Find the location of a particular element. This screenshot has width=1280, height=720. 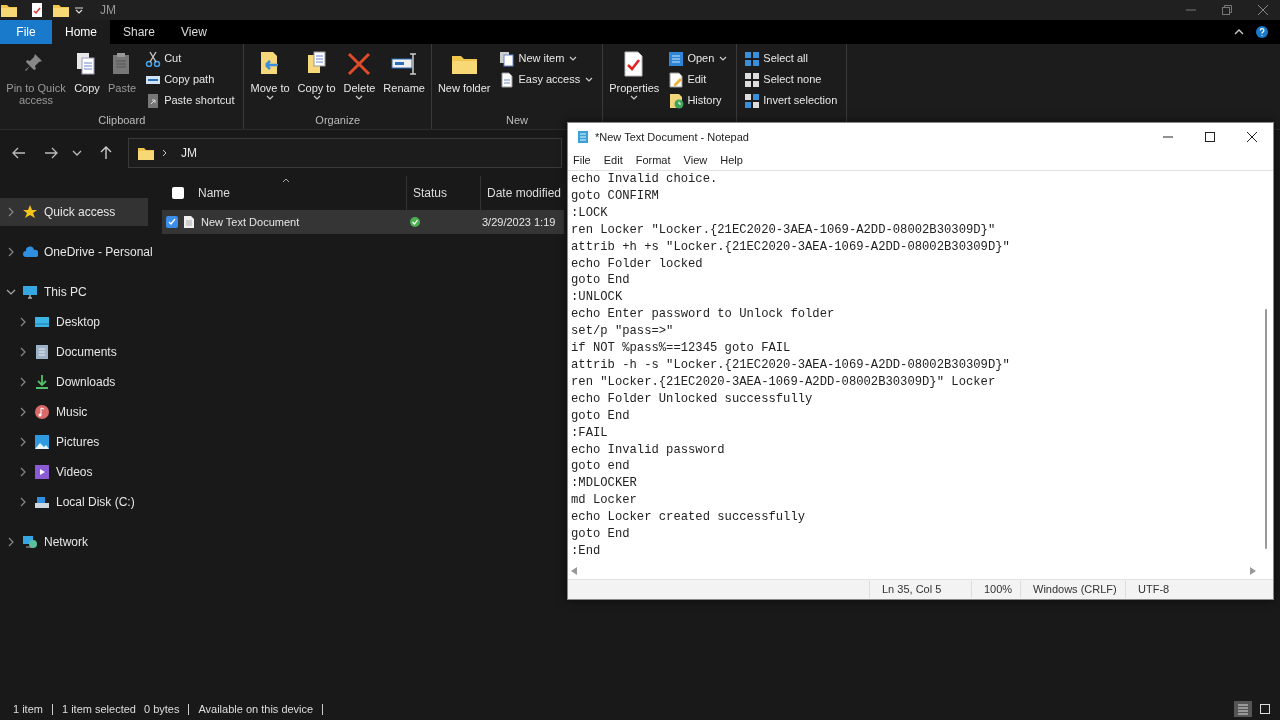

ribbon-button: New folder is located at coordinates (464, 81).